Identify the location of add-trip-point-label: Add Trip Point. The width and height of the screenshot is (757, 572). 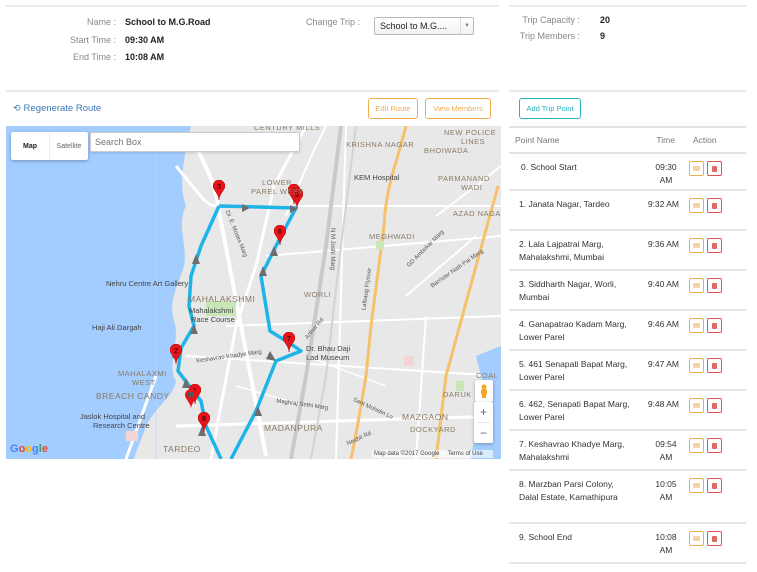
(550, 108).